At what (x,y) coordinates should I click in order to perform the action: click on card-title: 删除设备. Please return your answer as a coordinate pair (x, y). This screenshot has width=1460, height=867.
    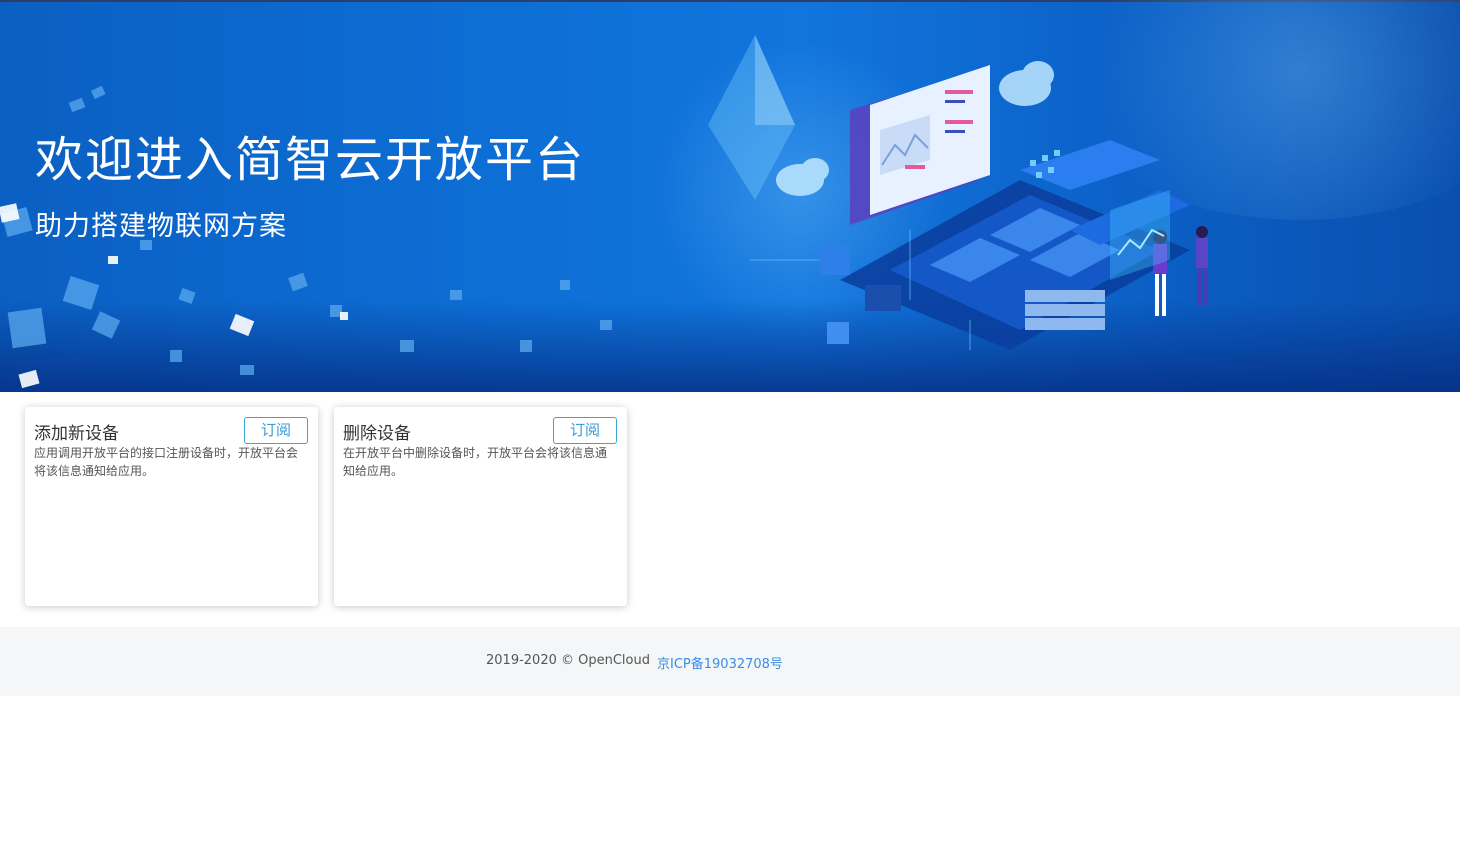
    Looking at the image, I should click on (377, 434).